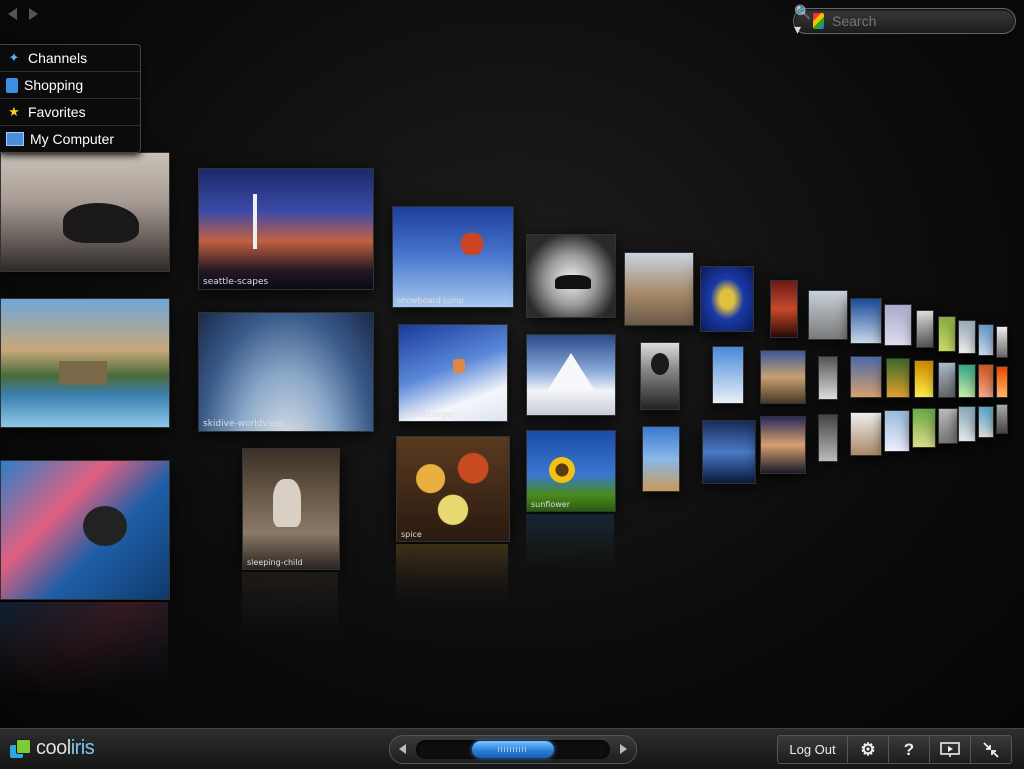  I want to click on wall-scroller, so click(513, 749).